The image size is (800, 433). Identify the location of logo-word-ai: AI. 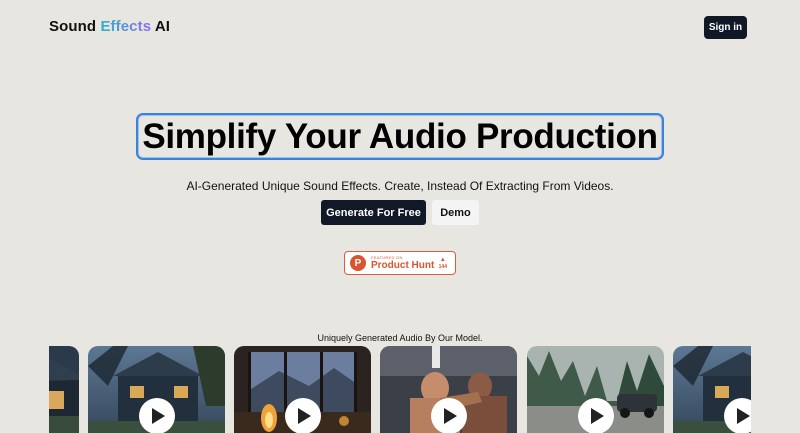
(162, 26).